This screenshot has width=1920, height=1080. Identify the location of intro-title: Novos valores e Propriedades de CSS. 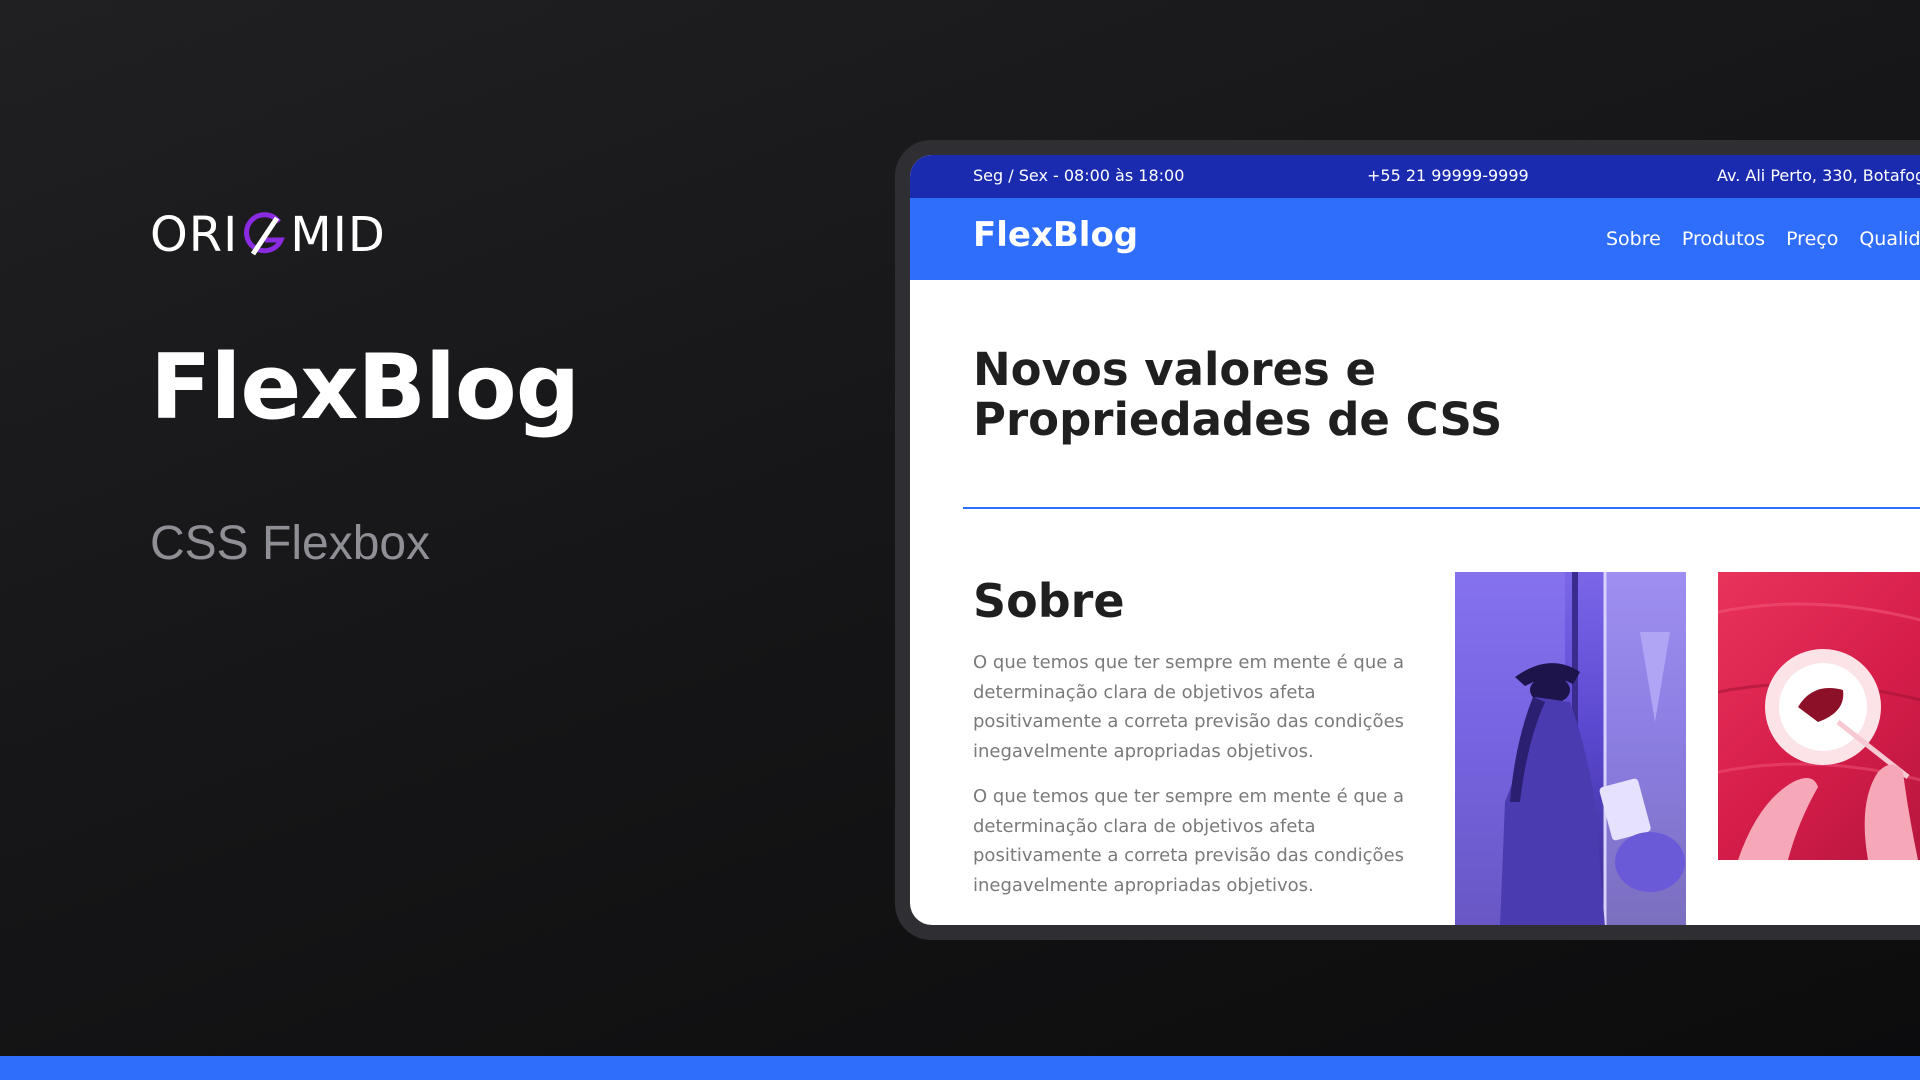
(1323, 395).